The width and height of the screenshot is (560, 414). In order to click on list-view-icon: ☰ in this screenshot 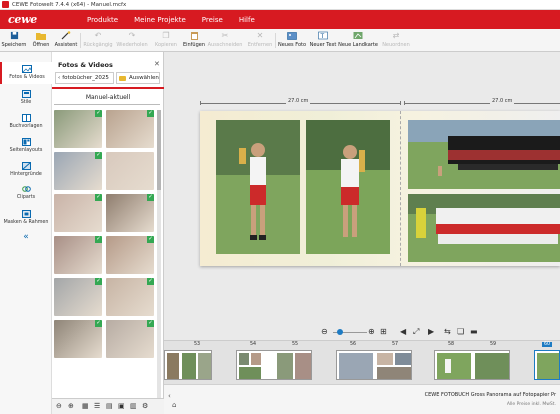, I will do `click(97, 406)`.